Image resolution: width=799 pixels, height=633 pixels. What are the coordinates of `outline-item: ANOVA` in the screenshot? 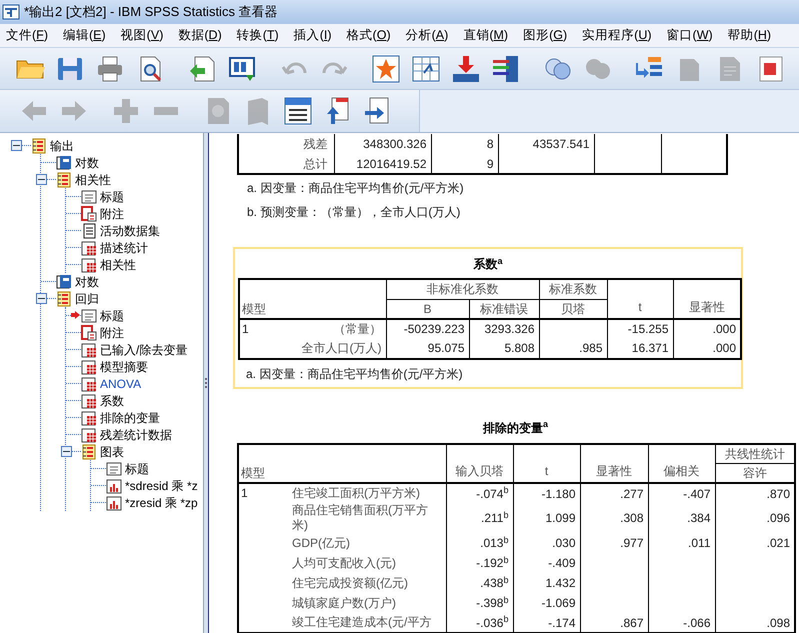 It's located at (121, 383).